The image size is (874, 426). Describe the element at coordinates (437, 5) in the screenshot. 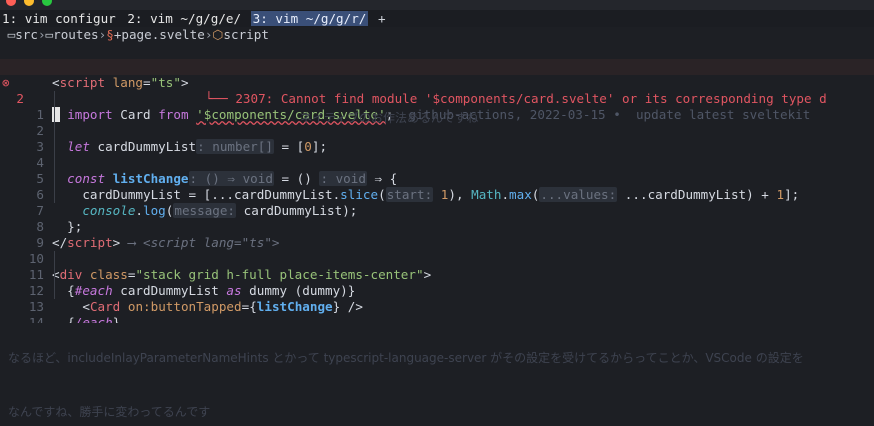

I see `window-titlebar` at that location.